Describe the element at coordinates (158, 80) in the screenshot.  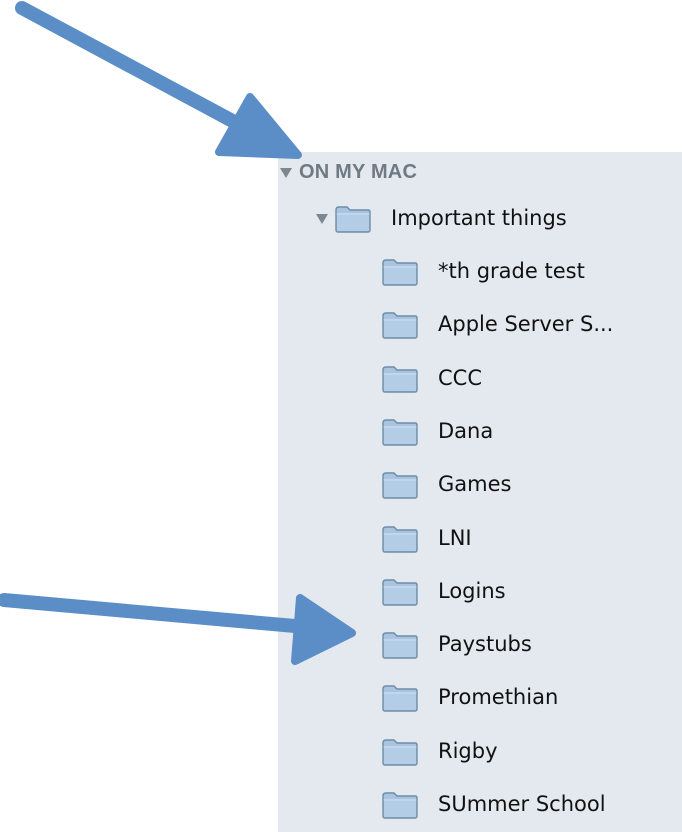
I see `arrow-to-section-header-icon` at that location.